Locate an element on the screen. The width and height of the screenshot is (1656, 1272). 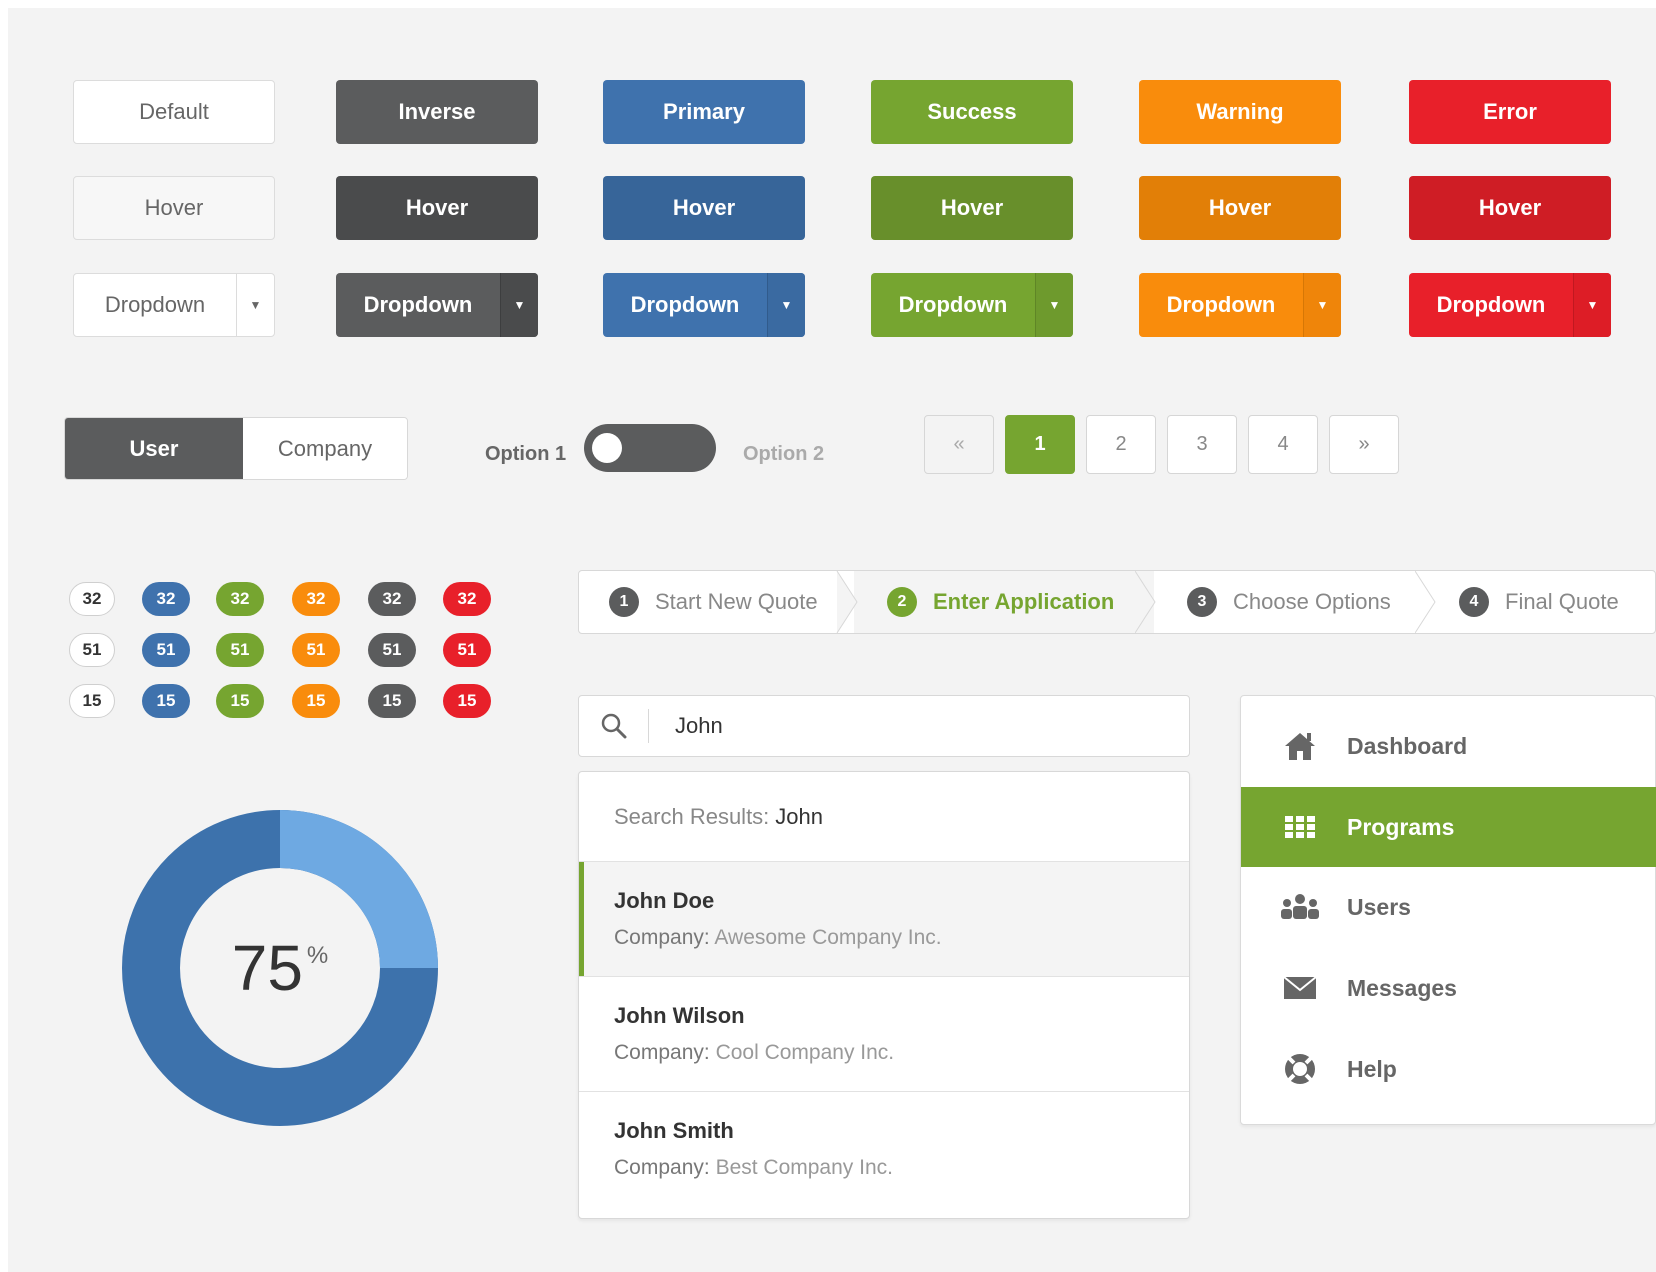
nav-item-help: Help is located at coordinates (1448, 1069).